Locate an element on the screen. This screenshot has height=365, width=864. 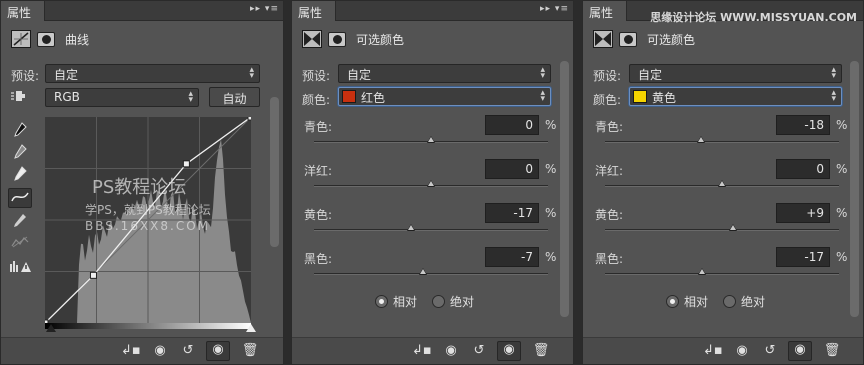
colors-dropdown: 红色 ▴ ▾ is located at coordinates (444, 96).